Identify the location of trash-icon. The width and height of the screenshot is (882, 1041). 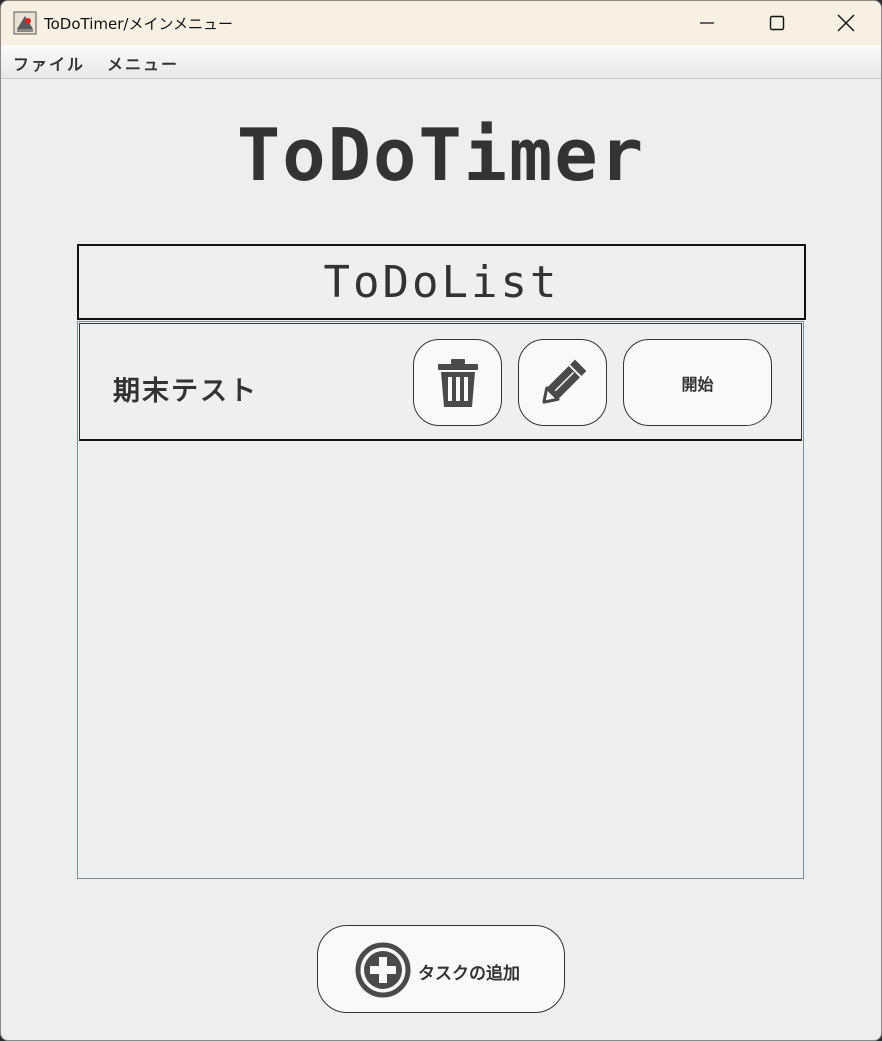
(457, 382).